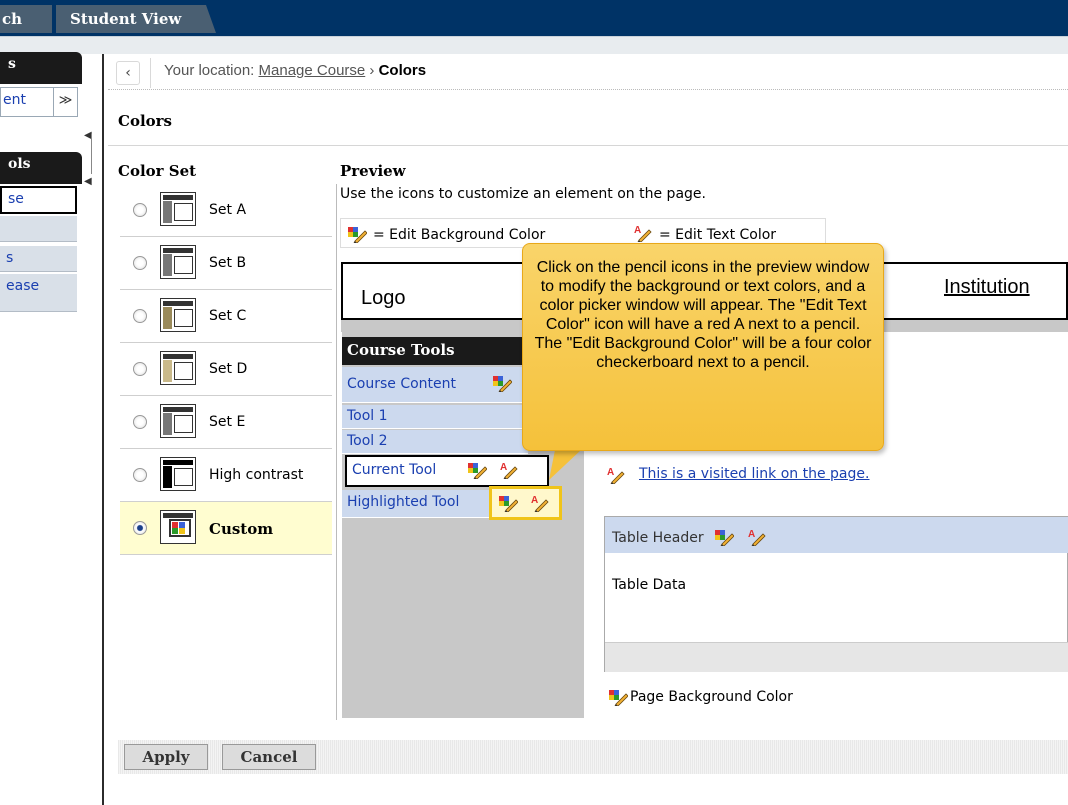 The height and width of the screenshot is (805, 1068). I want to click on top-strip, so click(534, 45).